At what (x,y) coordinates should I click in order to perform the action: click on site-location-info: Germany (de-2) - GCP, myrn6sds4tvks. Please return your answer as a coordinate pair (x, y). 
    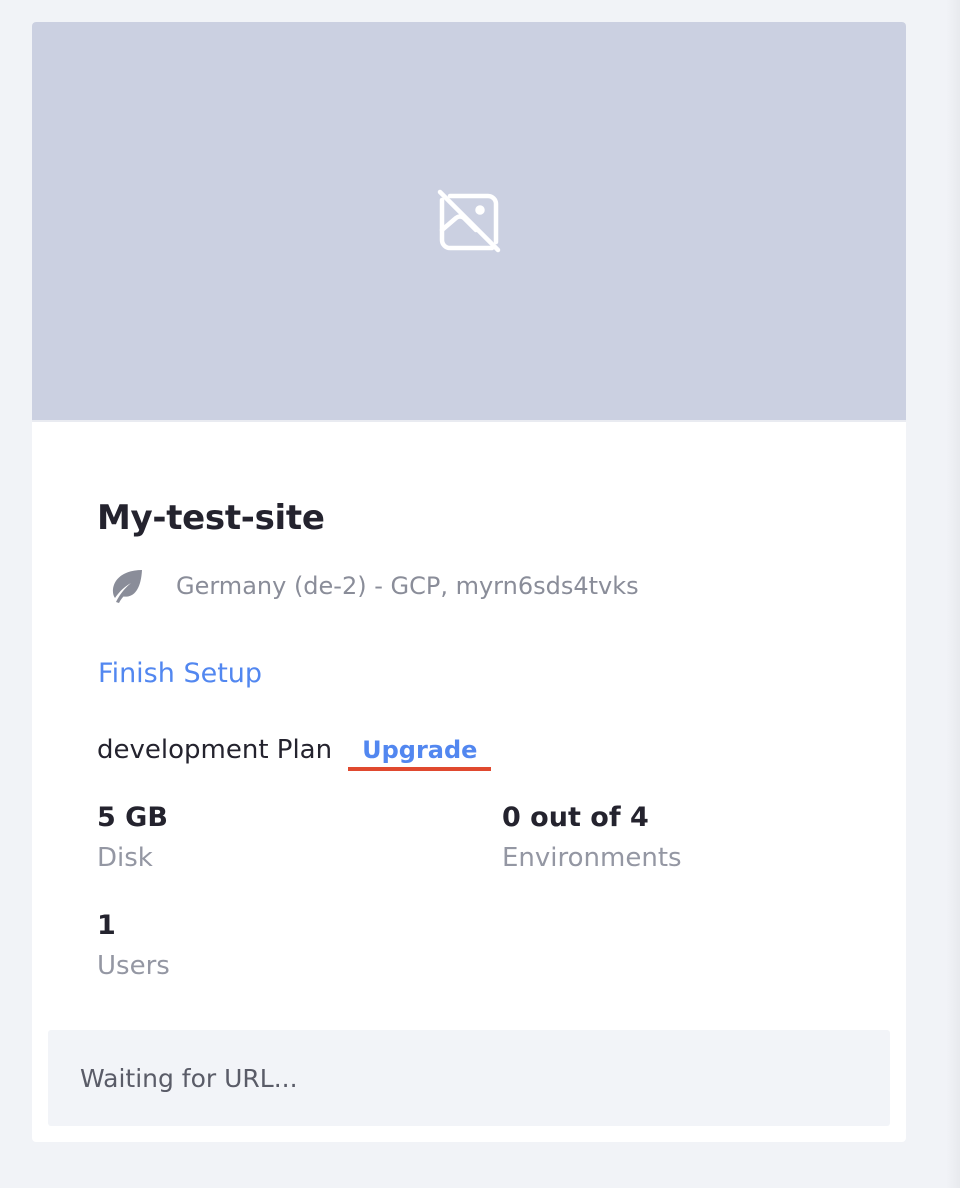
    Looking at the image, I should click on (407, 586).